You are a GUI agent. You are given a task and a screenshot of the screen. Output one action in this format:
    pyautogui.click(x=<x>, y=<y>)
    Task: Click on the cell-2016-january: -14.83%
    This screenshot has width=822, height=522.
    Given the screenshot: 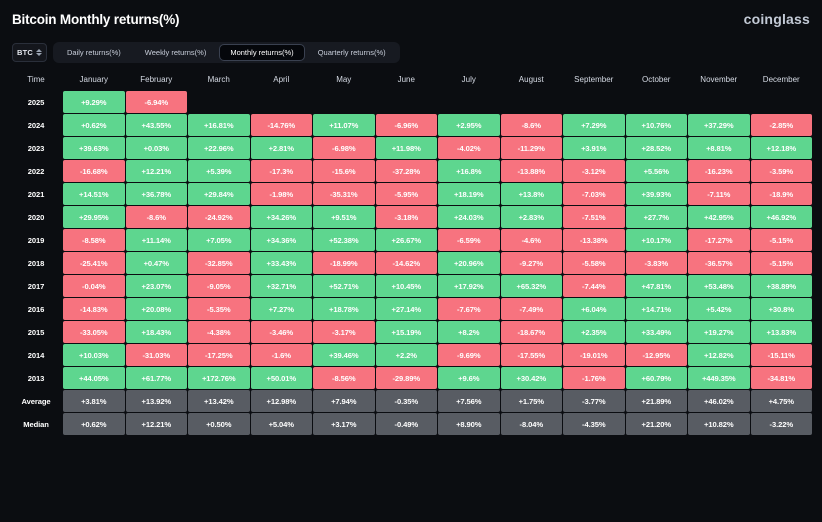 What is the action you would take?
    pyautogui.click(x=94, y=309)
    